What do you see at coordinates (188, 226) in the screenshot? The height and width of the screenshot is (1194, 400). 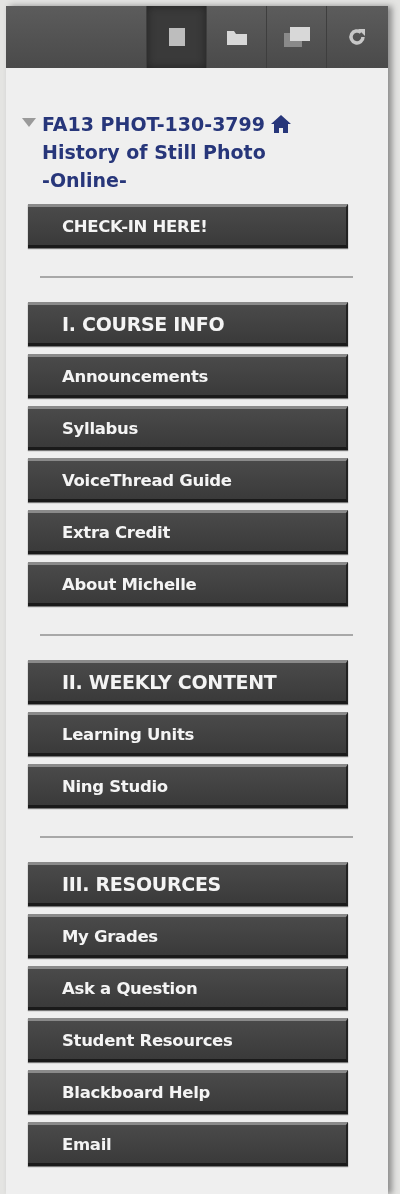 I see `menu-link-button: CHECK-IN HERE!` at bounding box center [188, 226].